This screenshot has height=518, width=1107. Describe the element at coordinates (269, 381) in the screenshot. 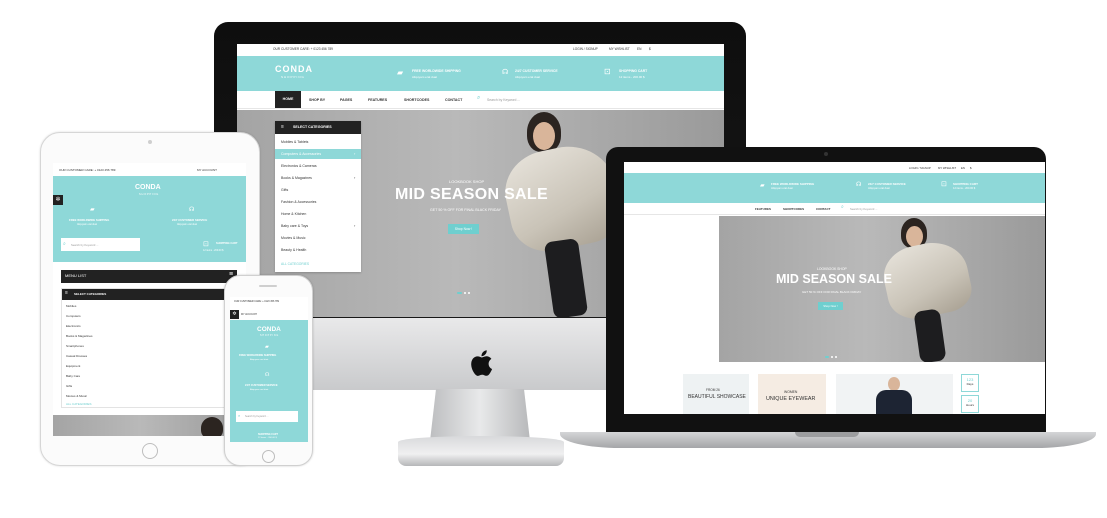

I see `site-header` at that location.